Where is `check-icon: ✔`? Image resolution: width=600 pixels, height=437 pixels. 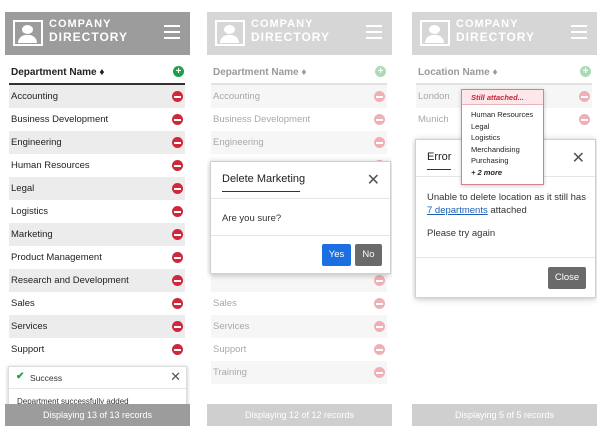 check-icon: ✔ is located at coordinates (20, 376).